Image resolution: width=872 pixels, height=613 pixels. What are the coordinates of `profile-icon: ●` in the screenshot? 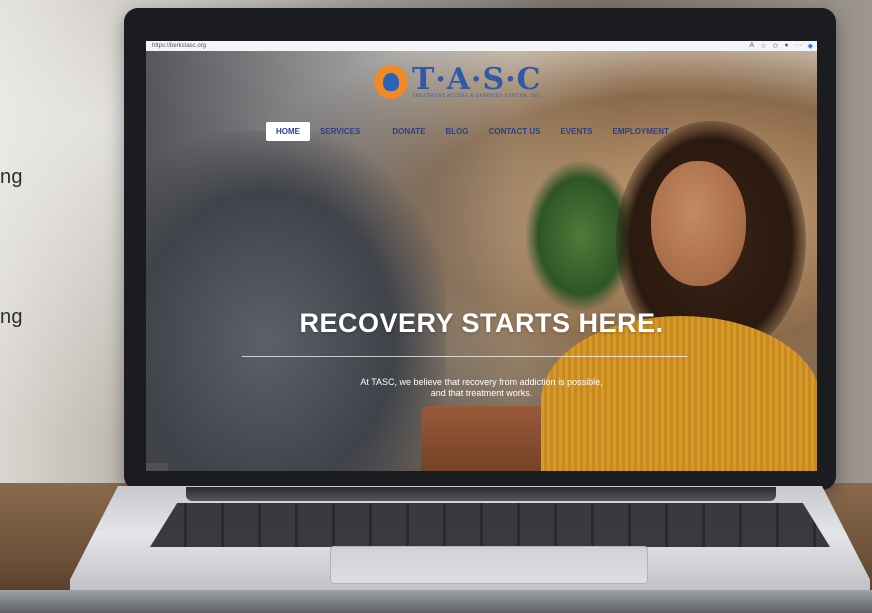 It's located at (786, 46).